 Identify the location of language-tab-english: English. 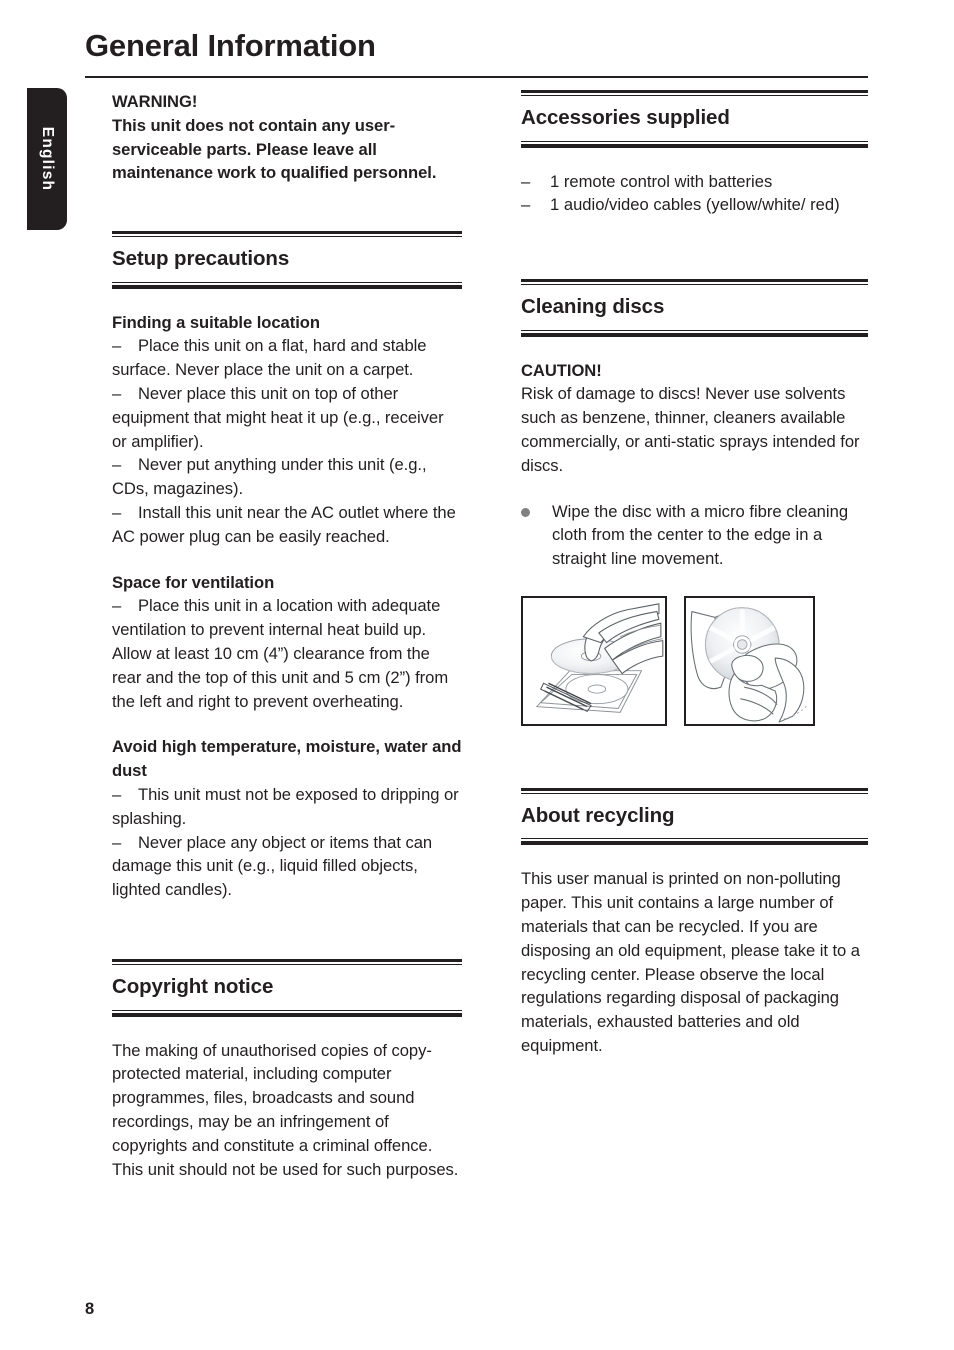
(47, 159).